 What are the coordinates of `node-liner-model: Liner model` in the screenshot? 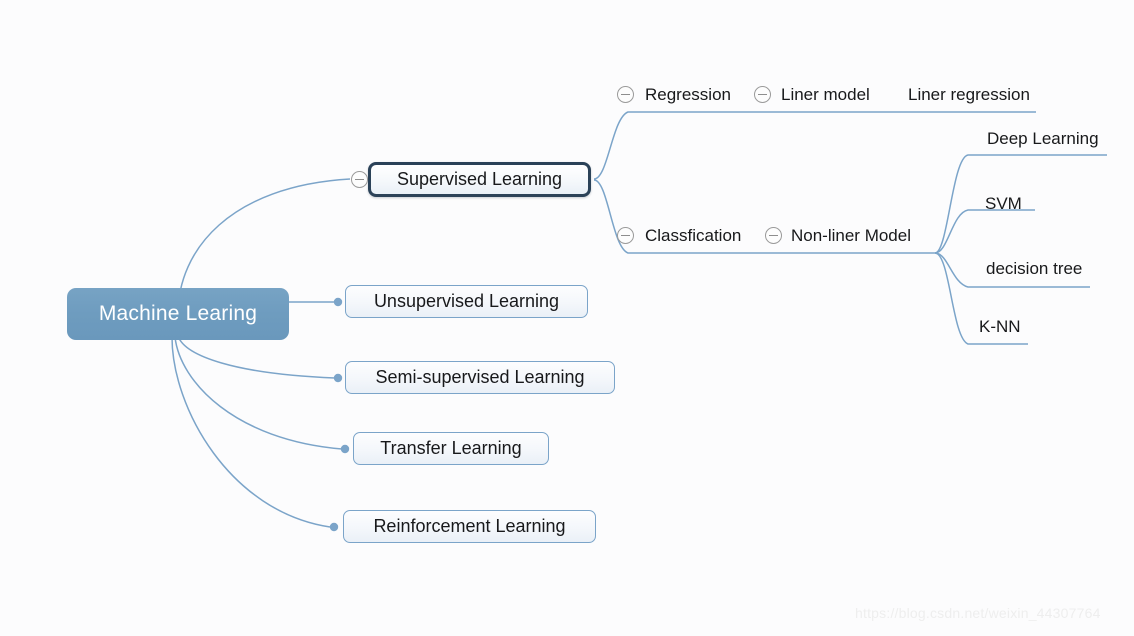 It's located at (825, 95).